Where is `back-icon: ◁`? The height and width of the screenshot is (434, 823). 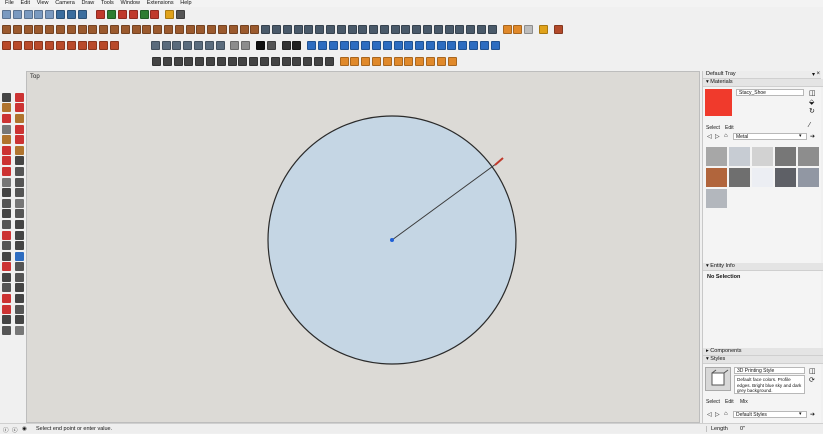 back-icon: ◁ is located at coordinates (709, 136).